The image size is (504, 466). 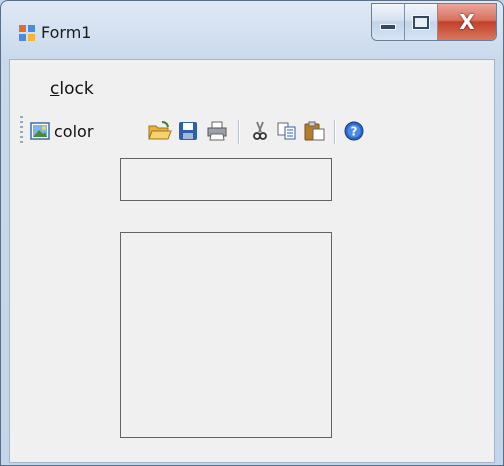 What do you see at coordinates (21, 130) in the screenshot?
I see `toolbar-grip` at bounding box center [21, 130].